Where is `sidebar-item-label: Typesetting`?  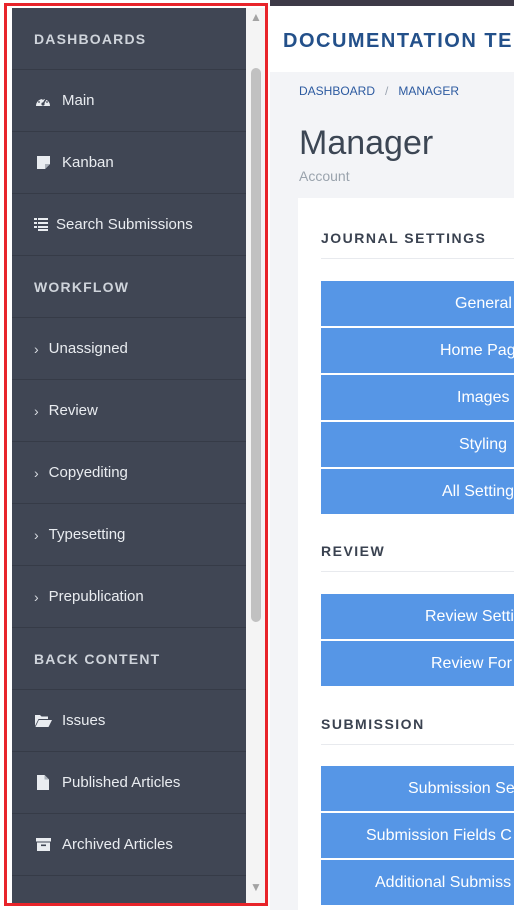
sidebar-item-label: Typesetting is located at coordinates (87, 534).